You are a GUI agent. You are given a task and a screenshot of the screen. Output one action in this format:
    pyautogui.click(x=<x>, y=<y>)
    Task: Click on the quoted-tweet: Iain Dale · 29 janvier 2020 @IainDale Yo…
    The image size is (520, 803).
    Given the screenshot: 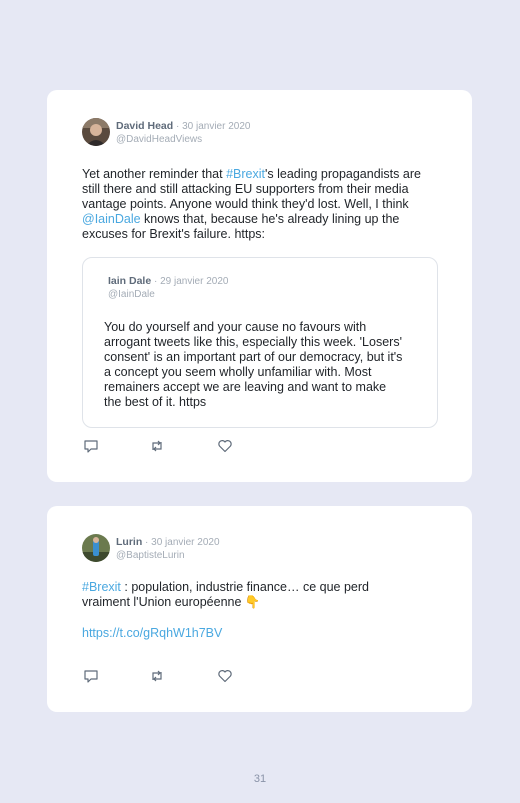 What is the action you would take?
    pyautogui.click(x=260, y=342)
    